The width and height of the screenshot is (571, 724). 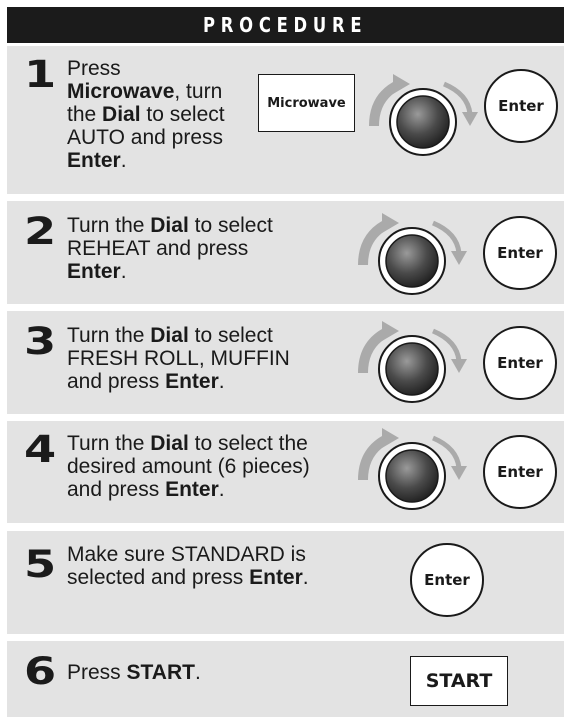 What do you see at coordinates (85, 114) in the screenshot?
I see `instruction-text: the` at bounding box center [85, 114].